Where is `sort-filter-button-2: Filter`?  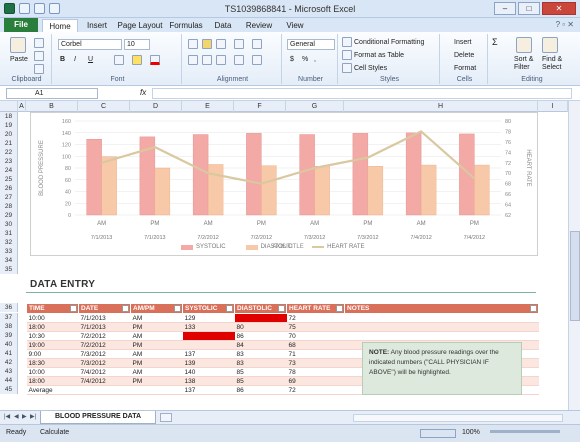 sort-filter-button-2: Filter is located at coordinates (522, 67).